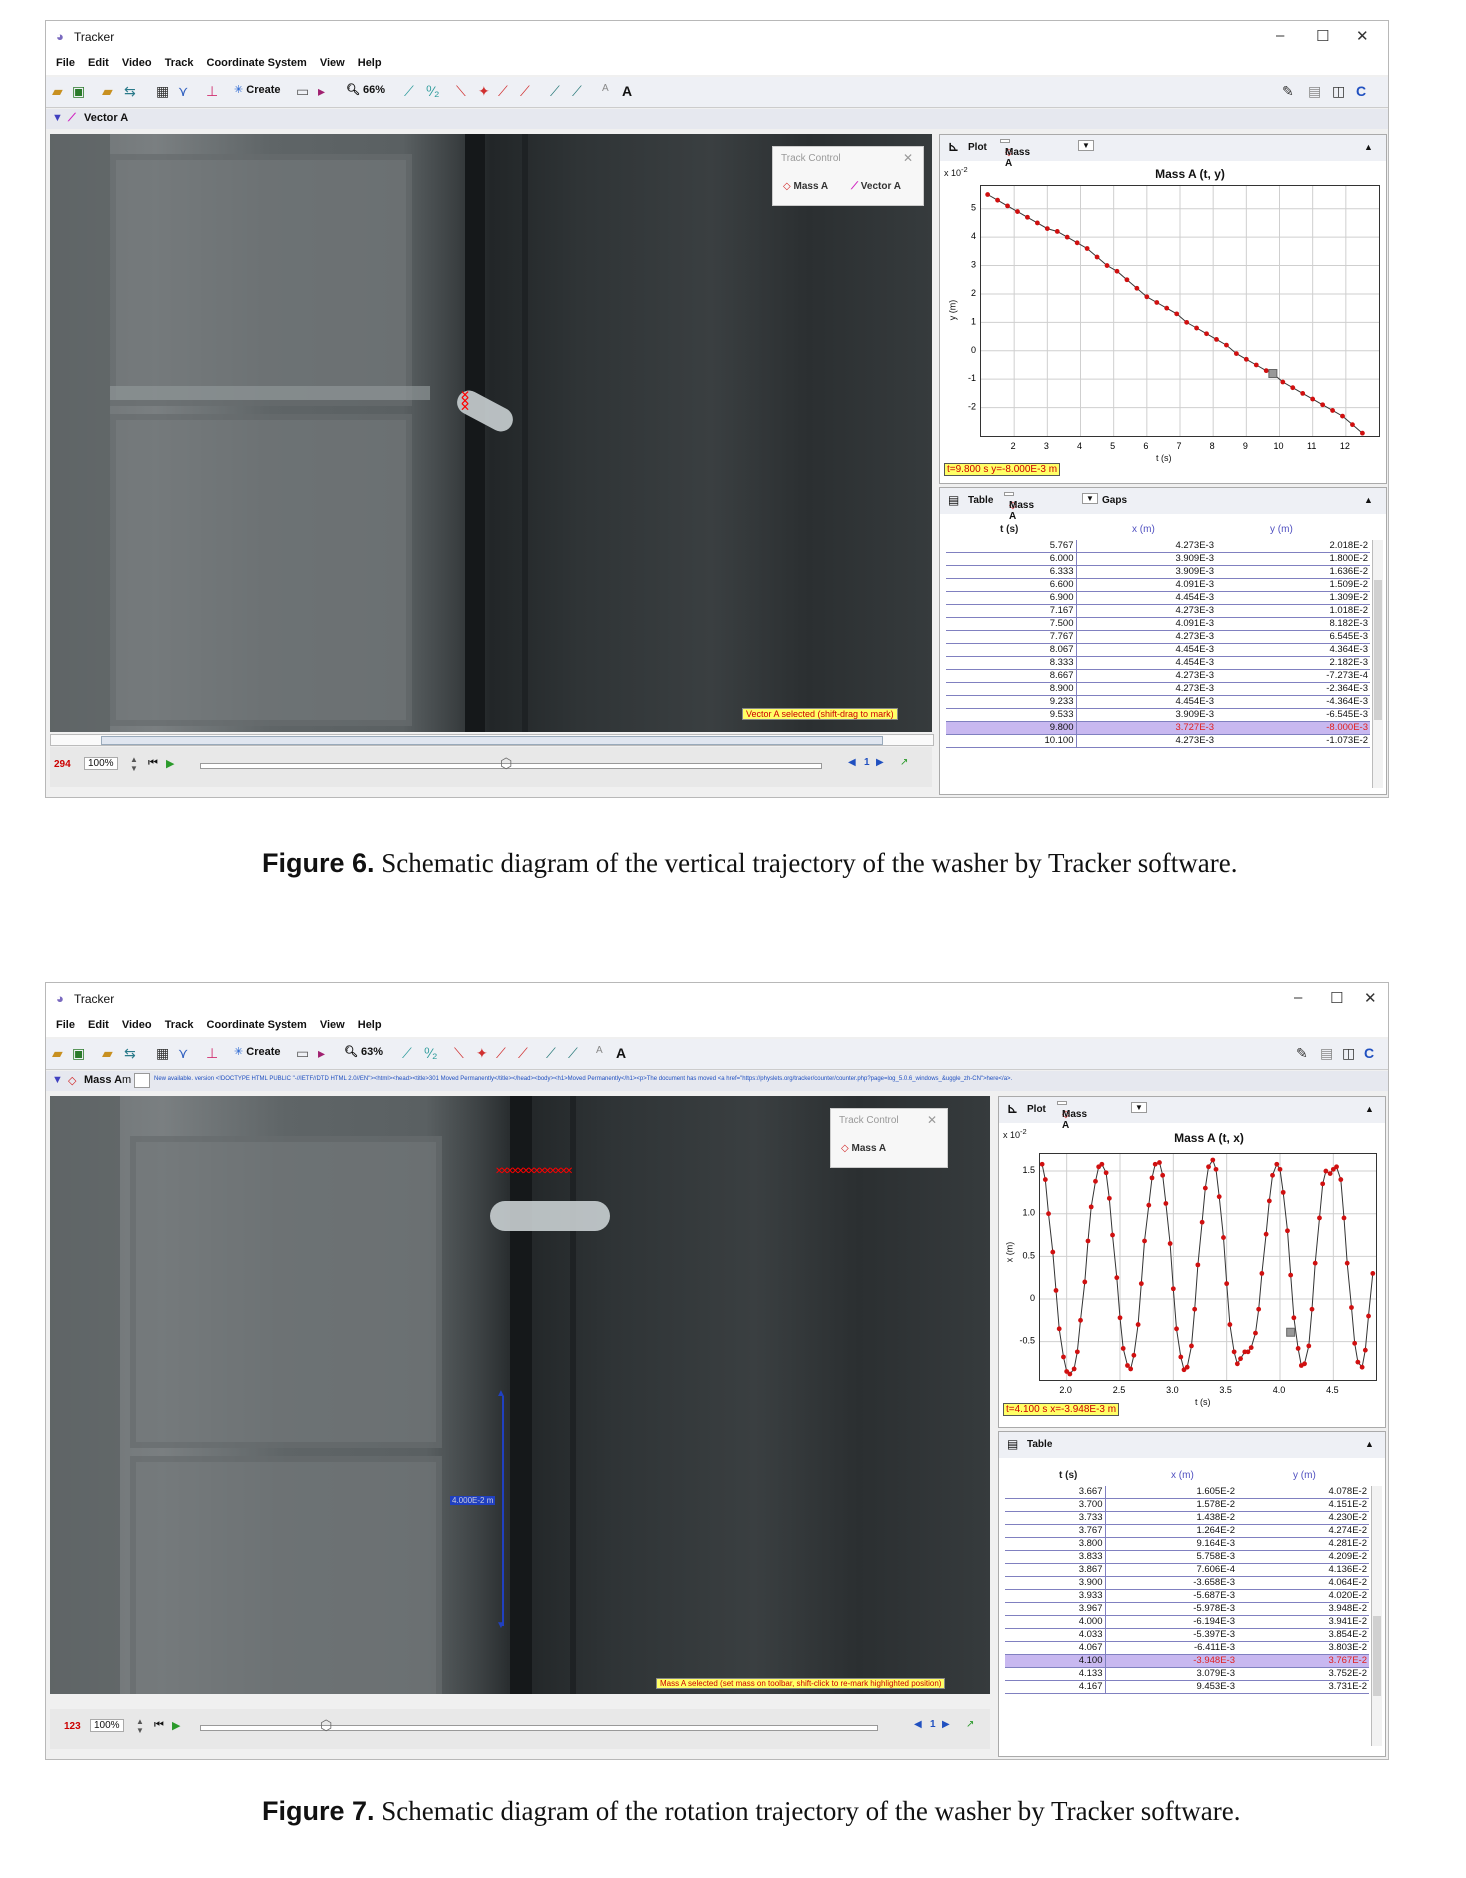  What do you see at coordinates (1182, 1475) in the screenshot?
I see `col-header-x: x (m)` at bounding box center [1182, 1475].